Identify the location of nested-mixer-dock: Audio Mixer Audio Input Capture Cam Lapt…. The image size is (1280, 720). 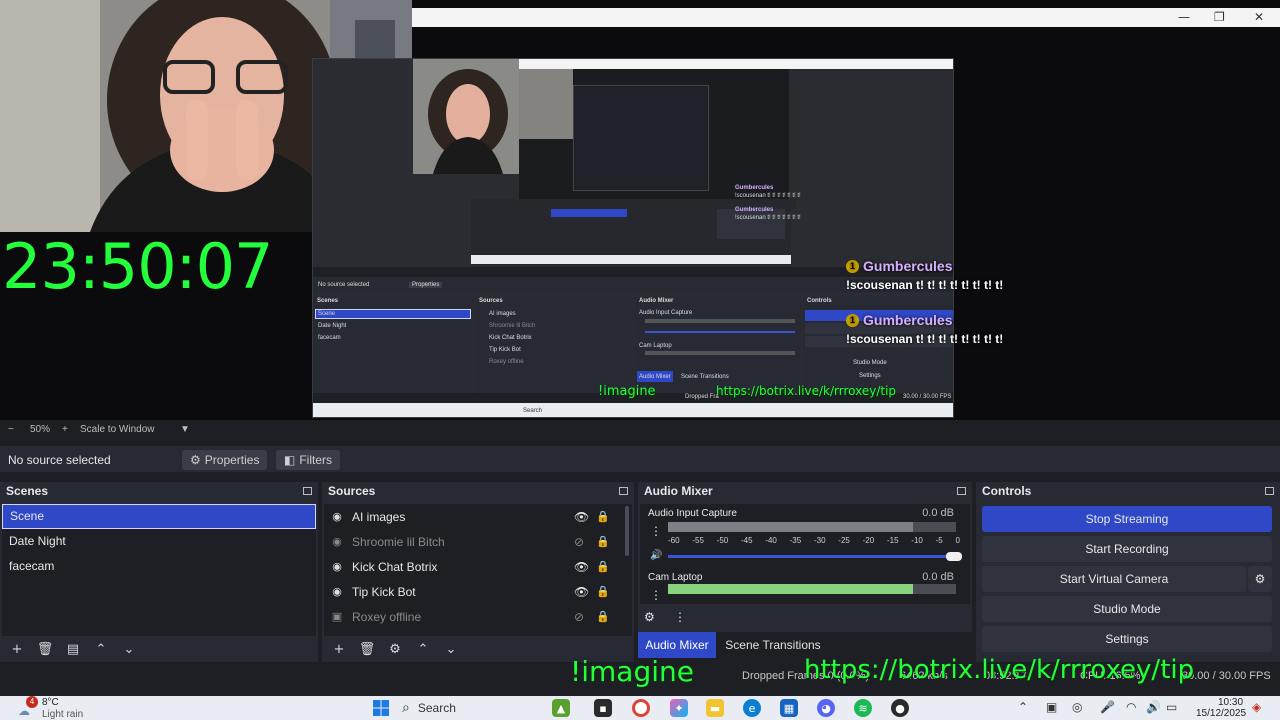
(718, 345).